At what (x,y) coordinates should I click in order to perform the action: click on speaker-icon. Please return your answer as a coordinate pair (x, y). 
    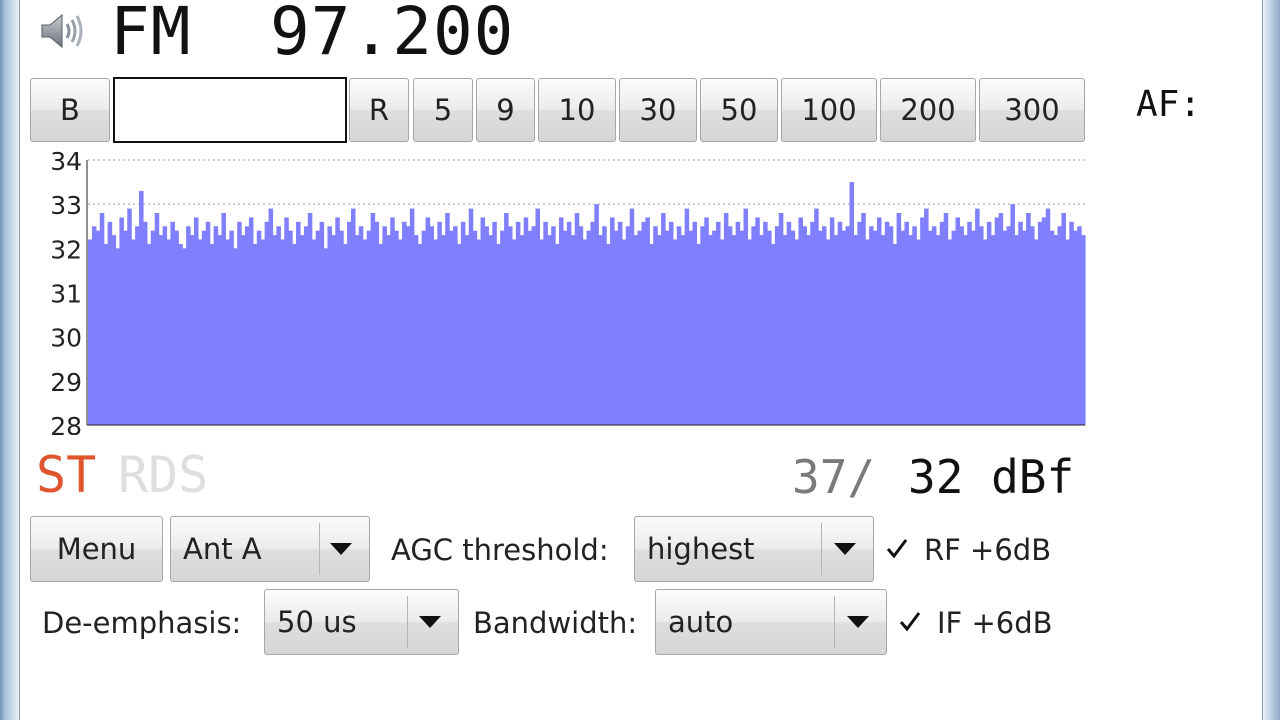
    Looking at the image, I should click on (62, 31).